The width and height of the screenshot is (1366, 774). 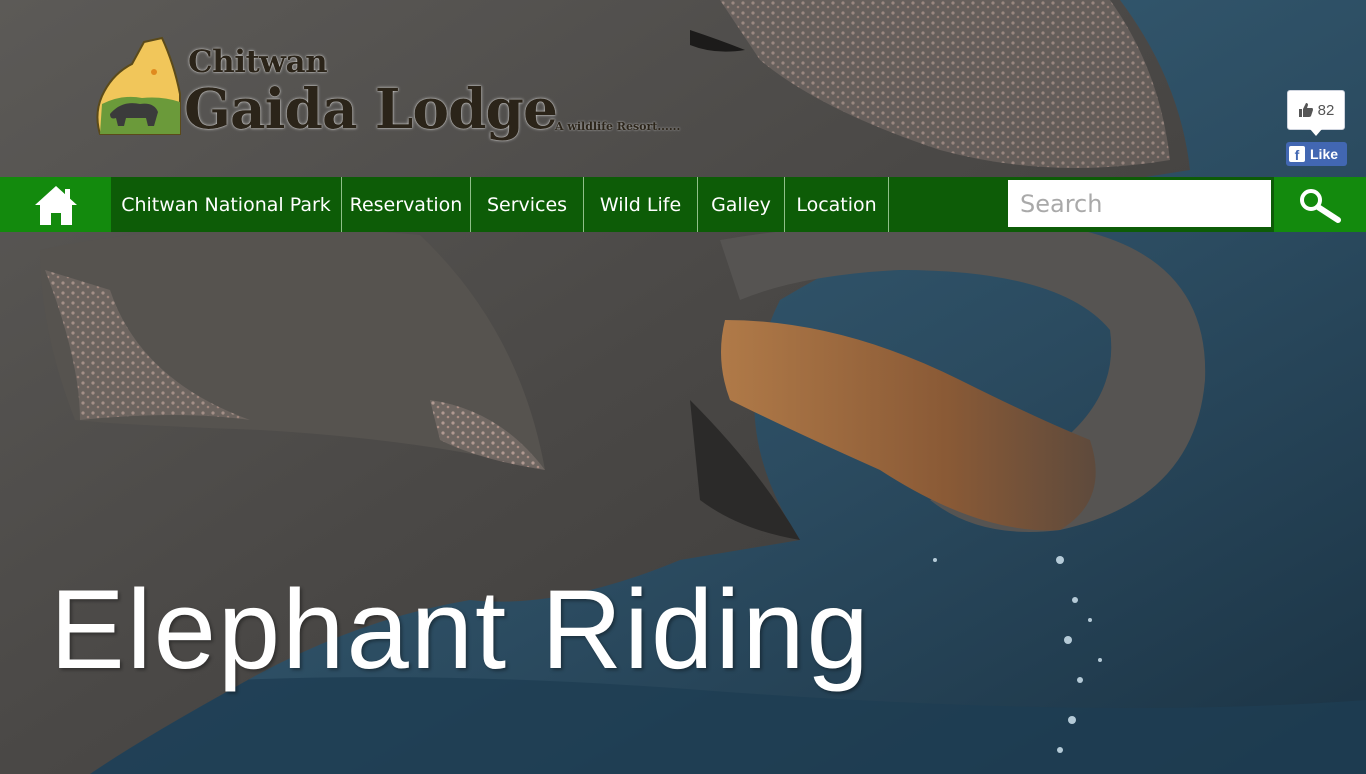 I want to click on nav-item-galley: Galley, so click(x=741, y=204).